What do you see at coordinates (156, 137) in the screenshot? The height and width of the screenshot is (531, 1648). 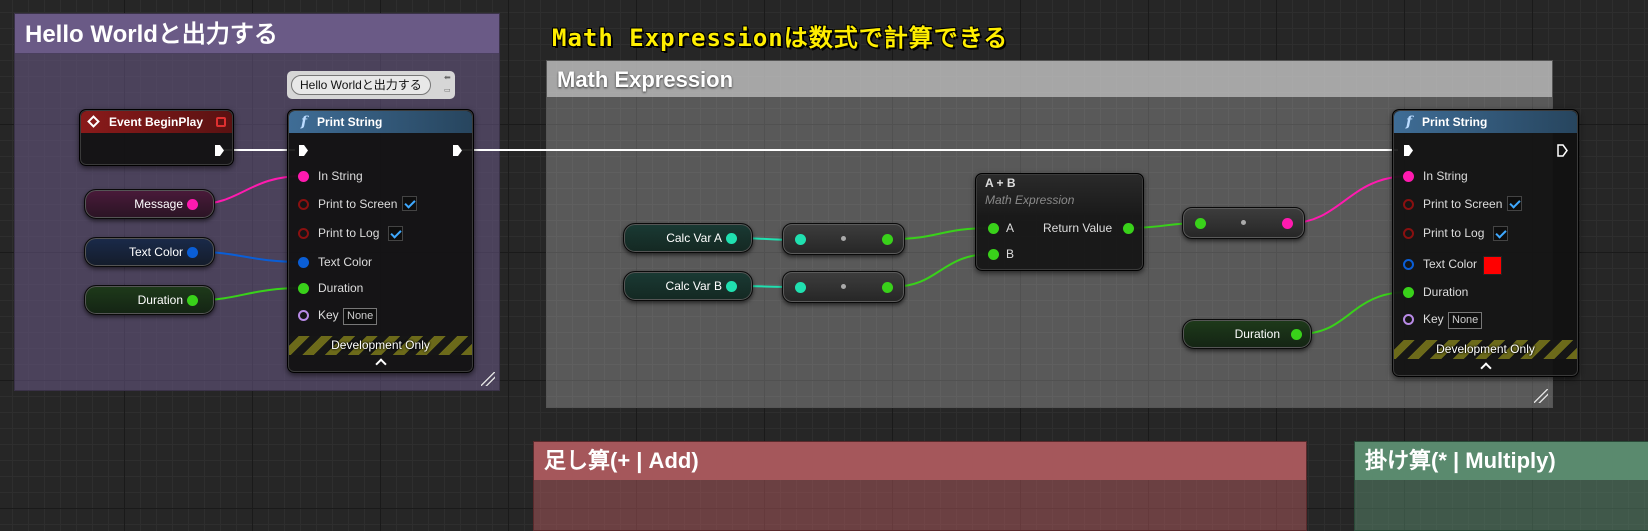 I see `event-beginplay-node: Event BeginPlay` at bounding box center [156, 137].